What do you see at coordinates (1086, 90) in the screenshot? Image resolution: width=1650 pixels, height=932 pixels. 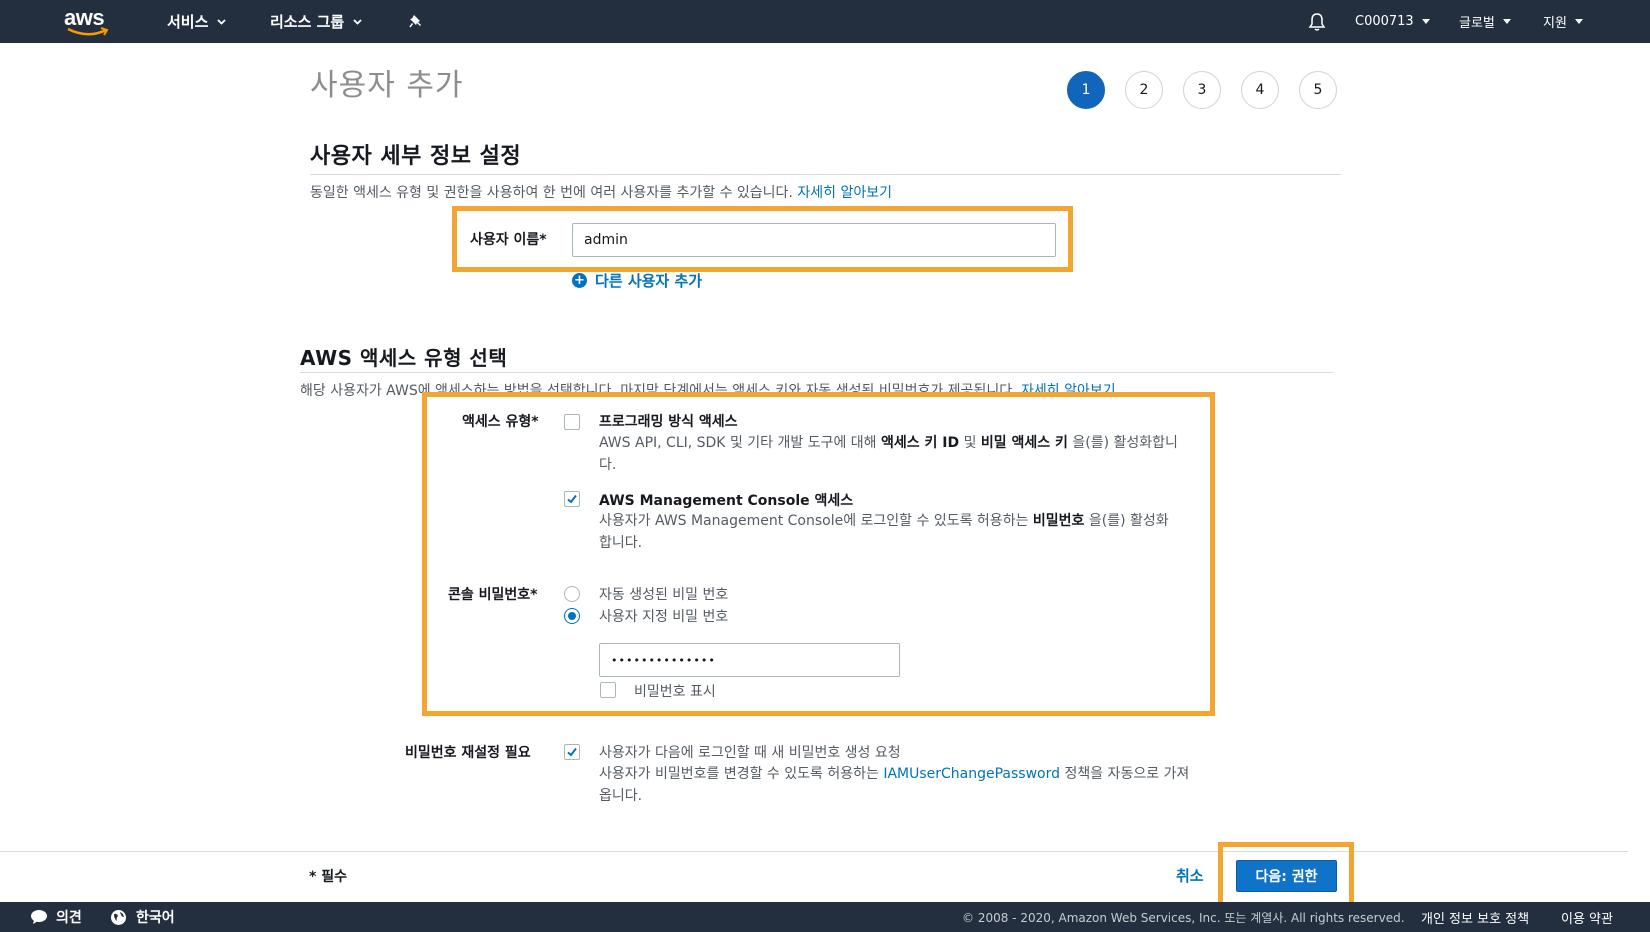 I see `step-1: 1` at bounding box center [1086, 90].